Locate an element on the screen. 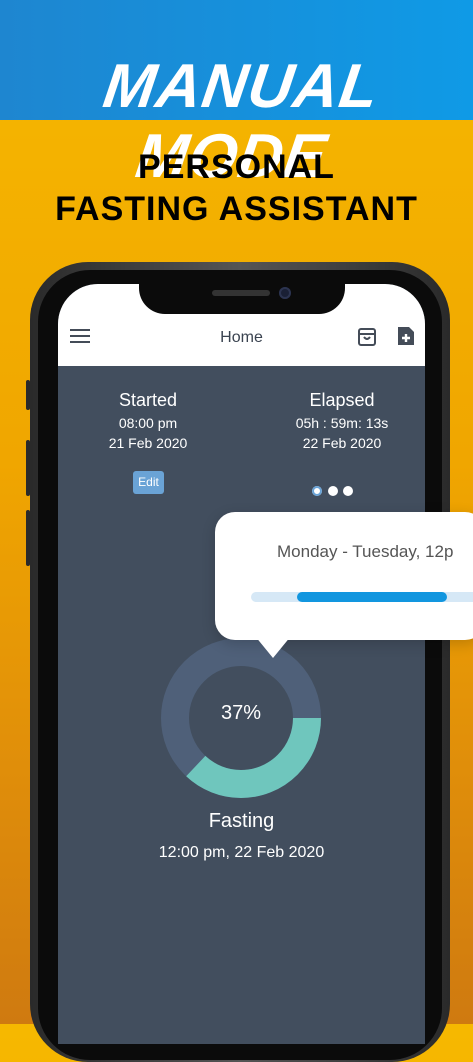  tooltip-text: Monday - Tuesday, 12p is located at coordinates (365, 551).